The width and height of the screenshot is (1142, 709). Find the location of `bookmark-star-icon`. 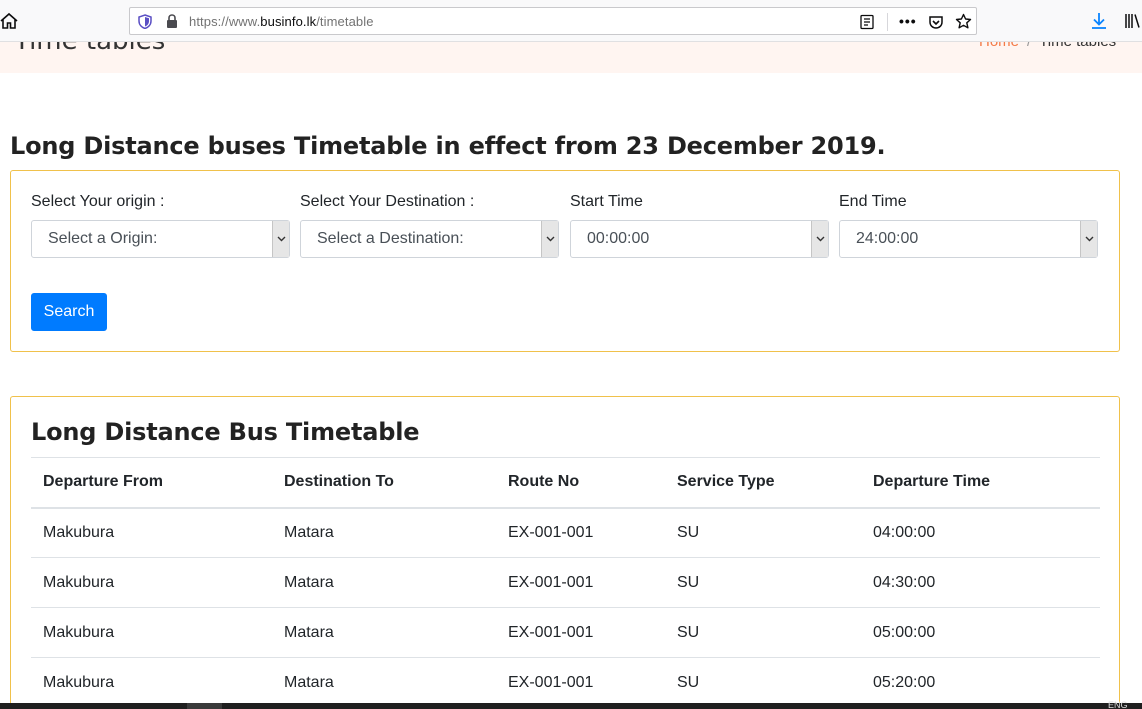

bookmark-star-icon is located at coordinates (963, 21).